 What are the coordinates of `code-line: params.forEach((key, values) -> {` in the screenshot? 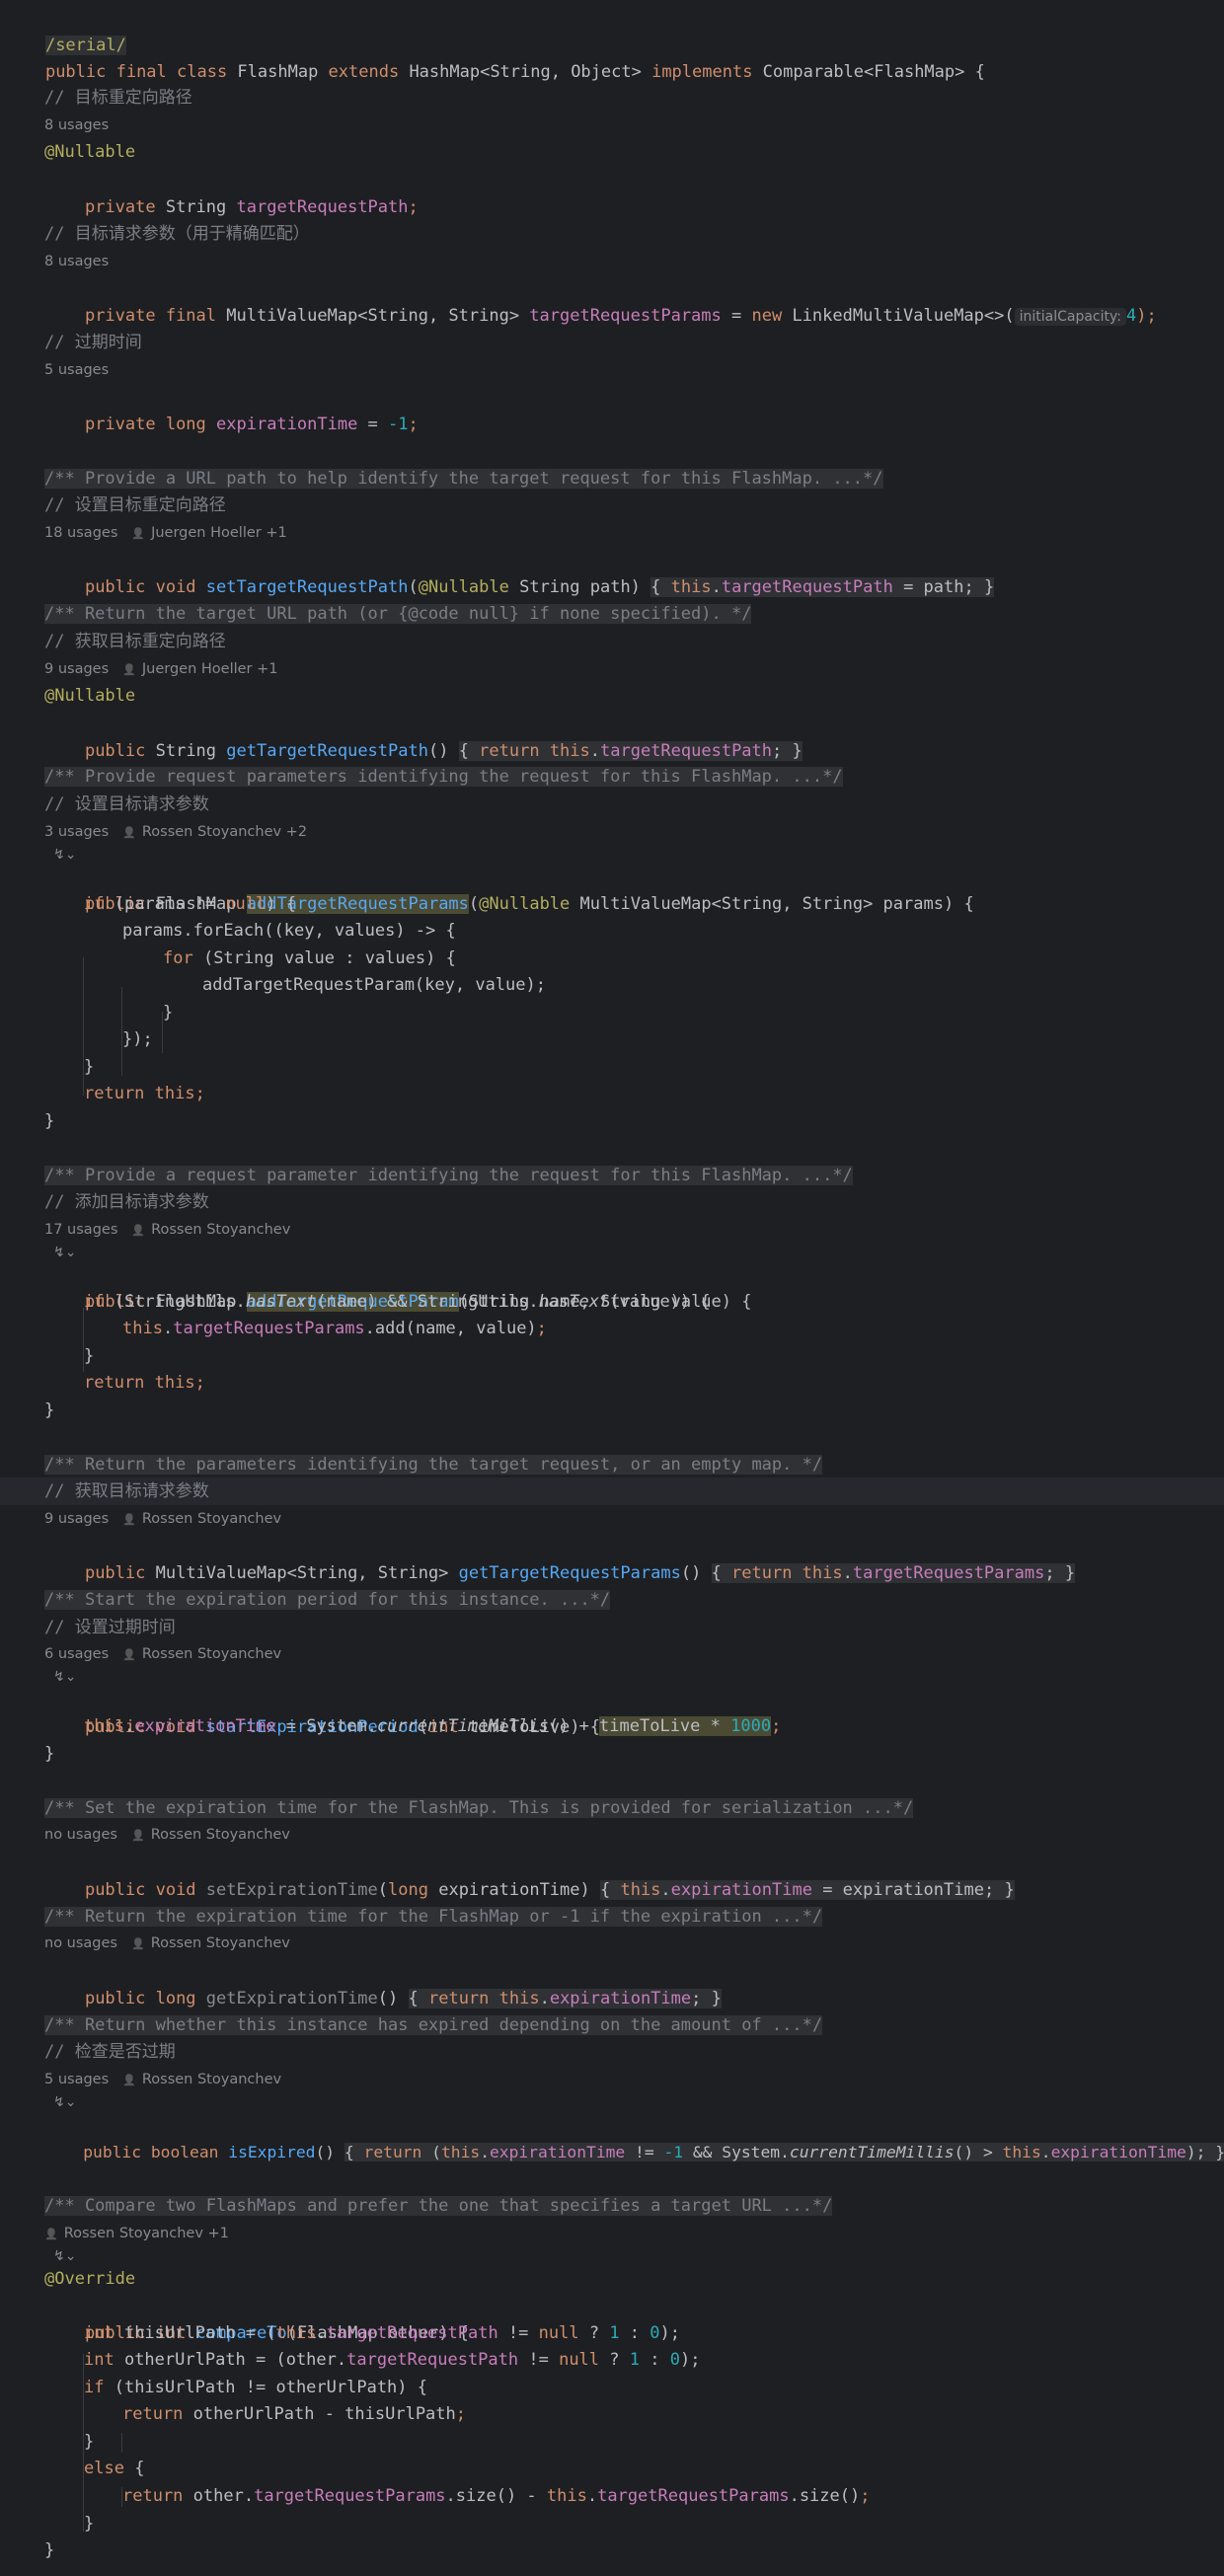 It's located at (612, 931).